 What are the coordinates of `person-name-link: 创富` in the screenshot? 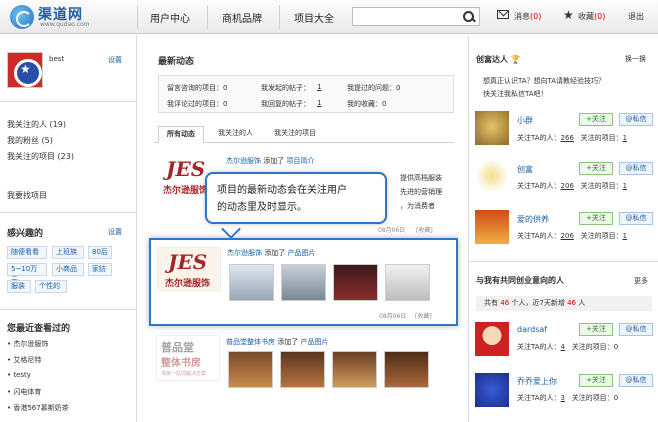 It's located at (525, 169).